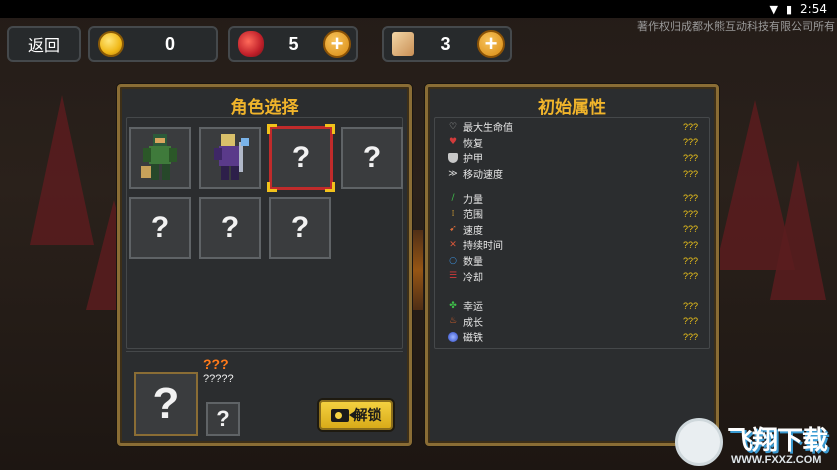  What do you see at coordinates (264, 394) in the screenshot?
I see `character-detail: ? ? ??? ????? 解锁` at bounding box center [264, 394].